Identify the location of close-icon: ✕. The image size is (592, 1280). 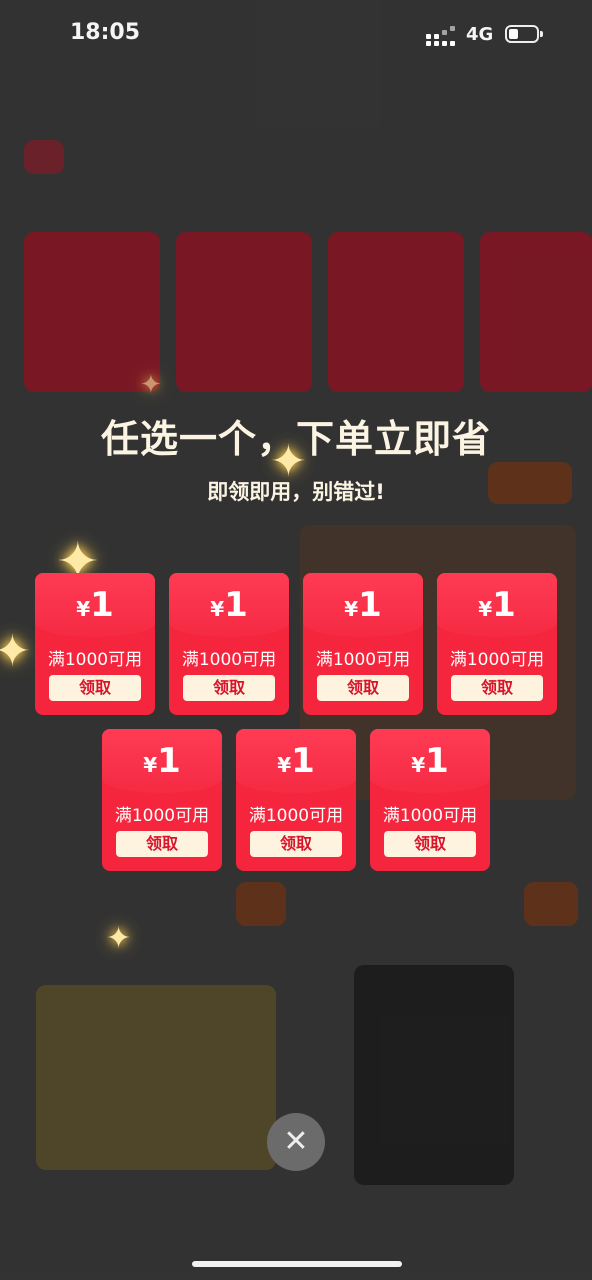
(296, 1141).